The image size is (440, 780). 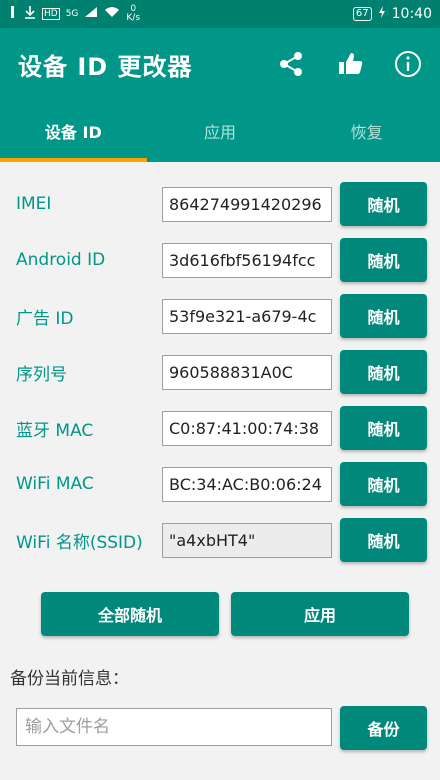 I want to click on backup-label: 备份当前信息：, so click(x=69, y=679).